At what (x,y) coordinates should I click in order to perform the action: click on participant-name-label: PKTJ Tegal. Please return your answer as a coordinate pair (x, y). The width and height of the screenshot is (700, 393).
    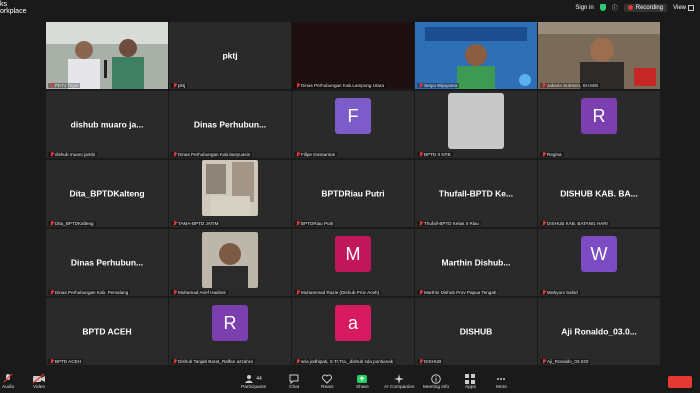
    Looking at the image, I should click on (64, 85).